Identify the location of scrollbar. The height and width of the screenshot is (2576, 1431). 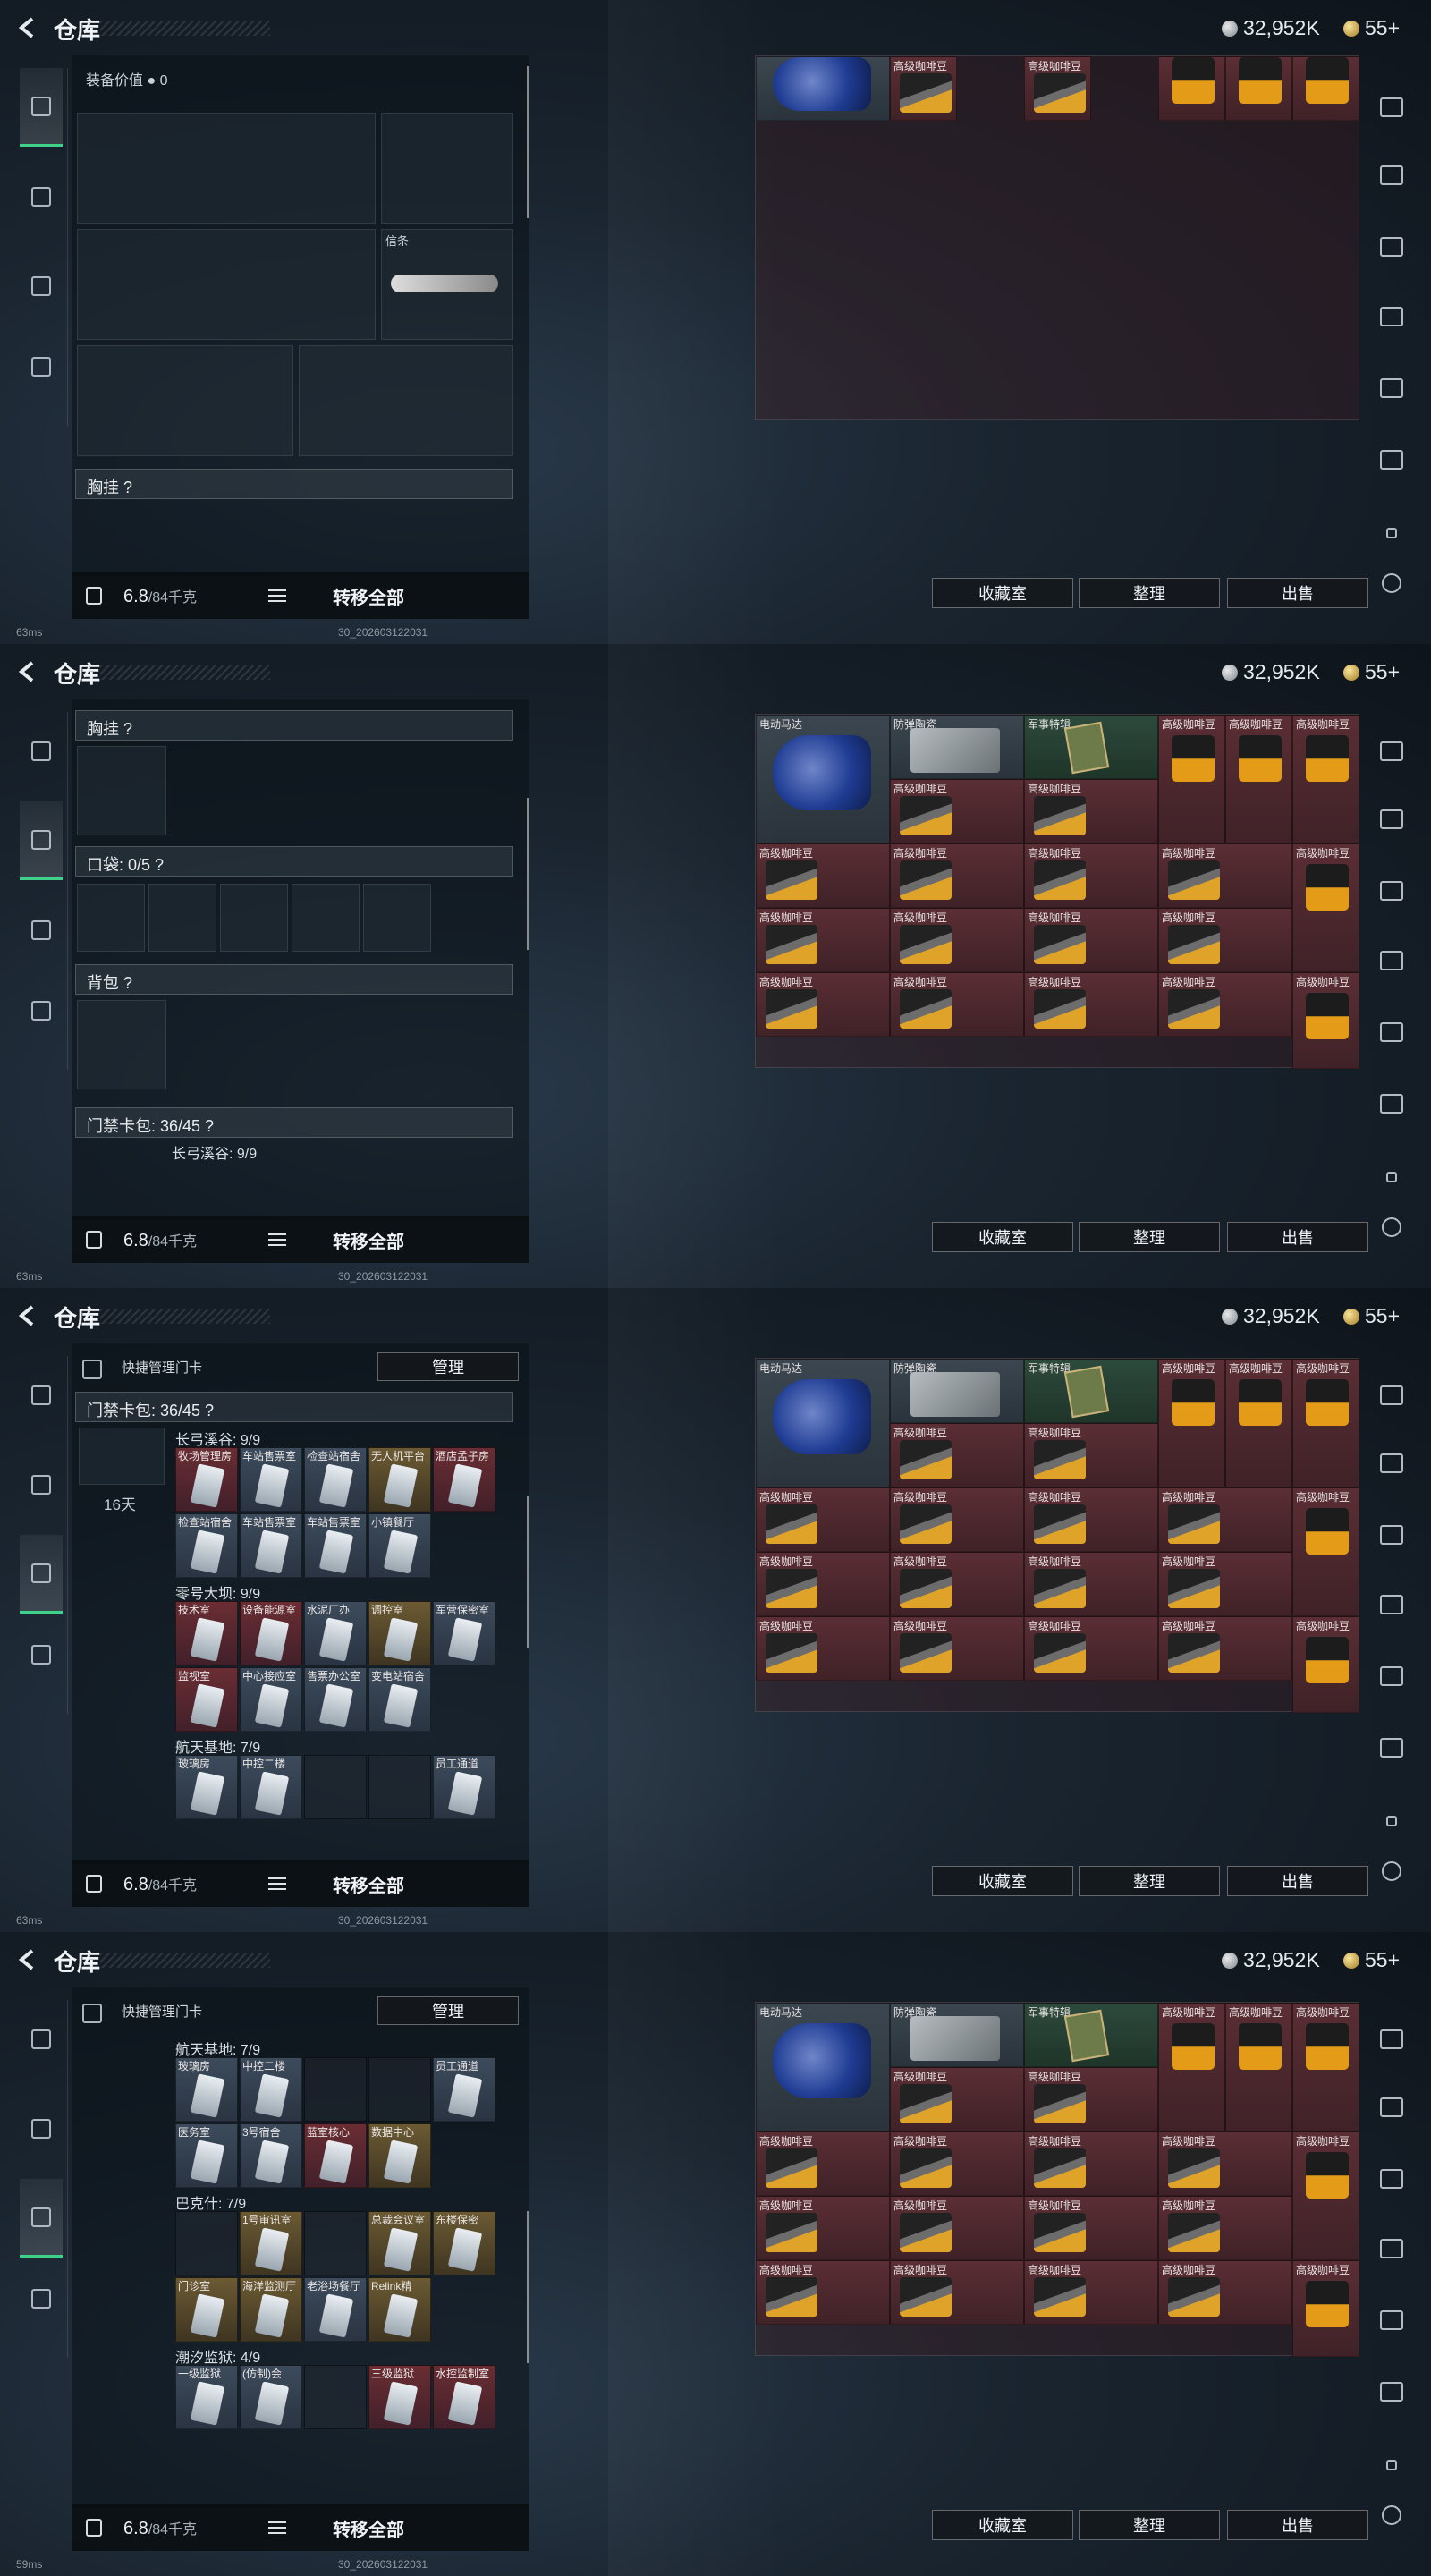
(528, 874).